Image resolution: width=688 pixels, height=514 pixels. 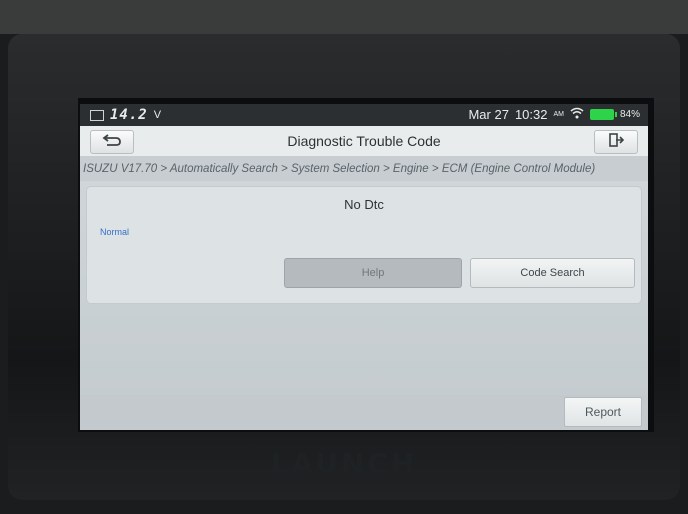 I want to click on status-date: Mar 27, so click(x=488, y=114).